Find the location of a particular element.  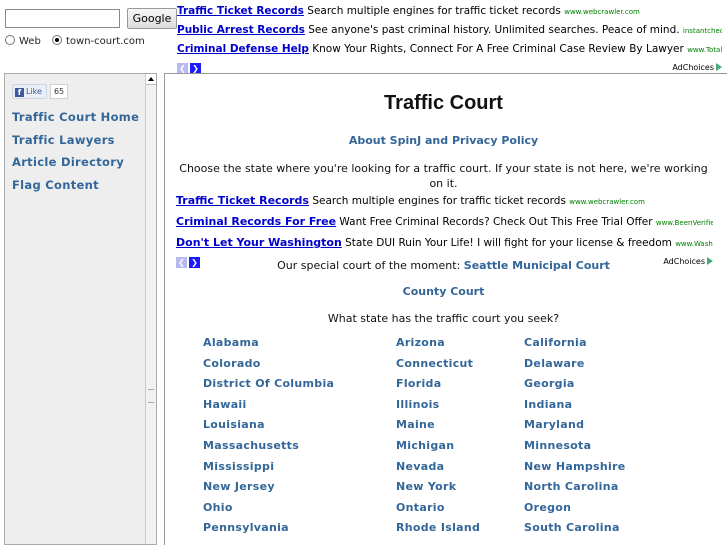

web-radio is located at coordinates (10, 40).